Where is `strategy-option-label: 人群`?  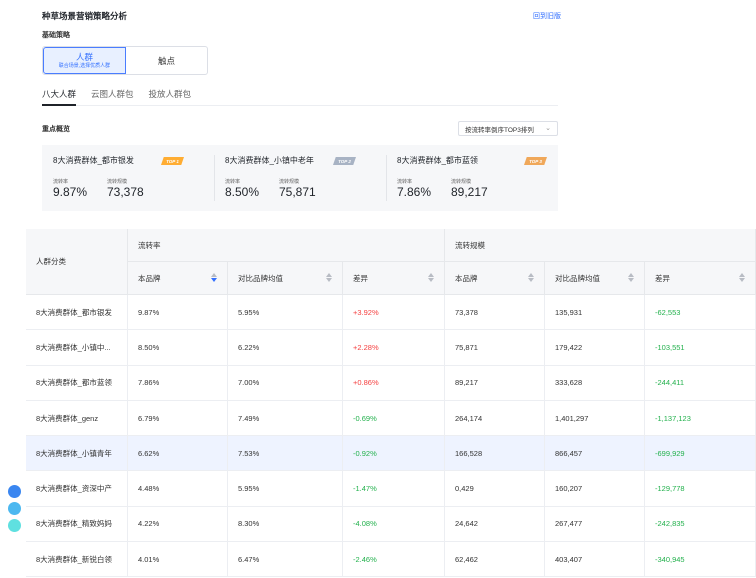 strategy-option-label: 人群 is located at coordinates (84, 56).